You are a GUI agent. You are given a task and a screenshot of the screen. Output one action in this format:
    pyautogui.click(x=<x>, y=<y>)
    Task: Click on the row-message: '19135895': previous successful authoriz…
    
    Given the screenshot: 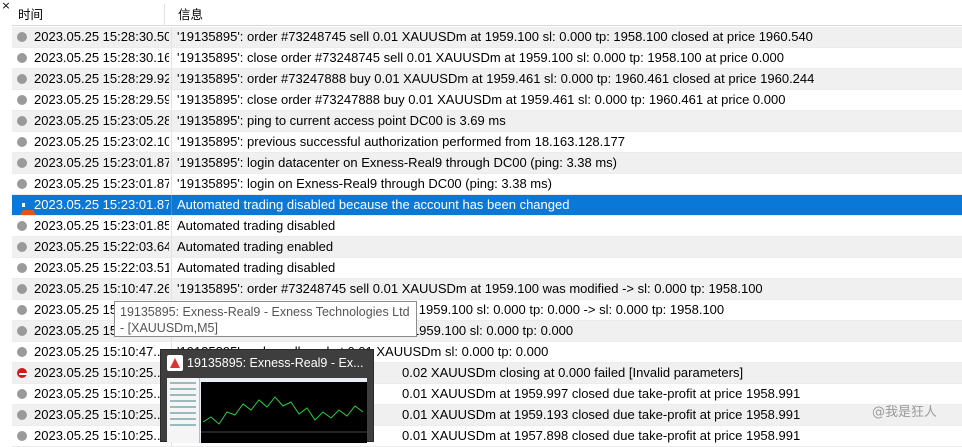 What is the action you would take?
    pyautogui.click(x=401, y=141)
    